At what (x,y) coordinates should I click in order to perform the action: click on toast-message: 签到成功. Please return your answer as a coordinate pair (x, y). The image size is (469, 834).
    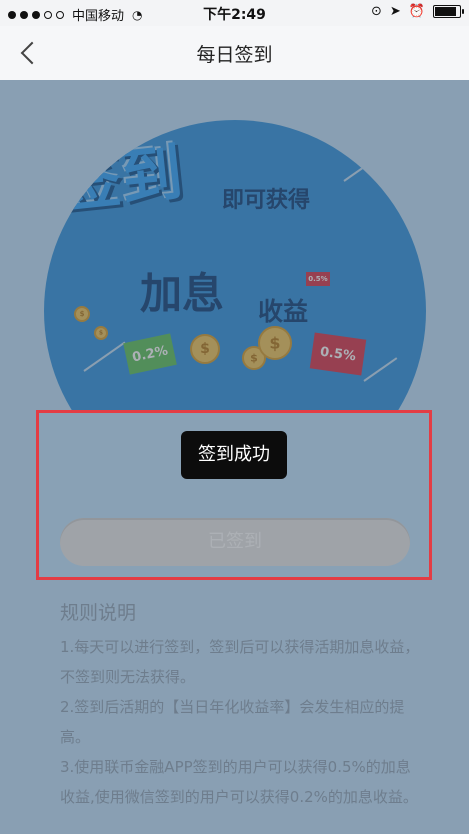
    Looking at the image, I should click on (234, 455).